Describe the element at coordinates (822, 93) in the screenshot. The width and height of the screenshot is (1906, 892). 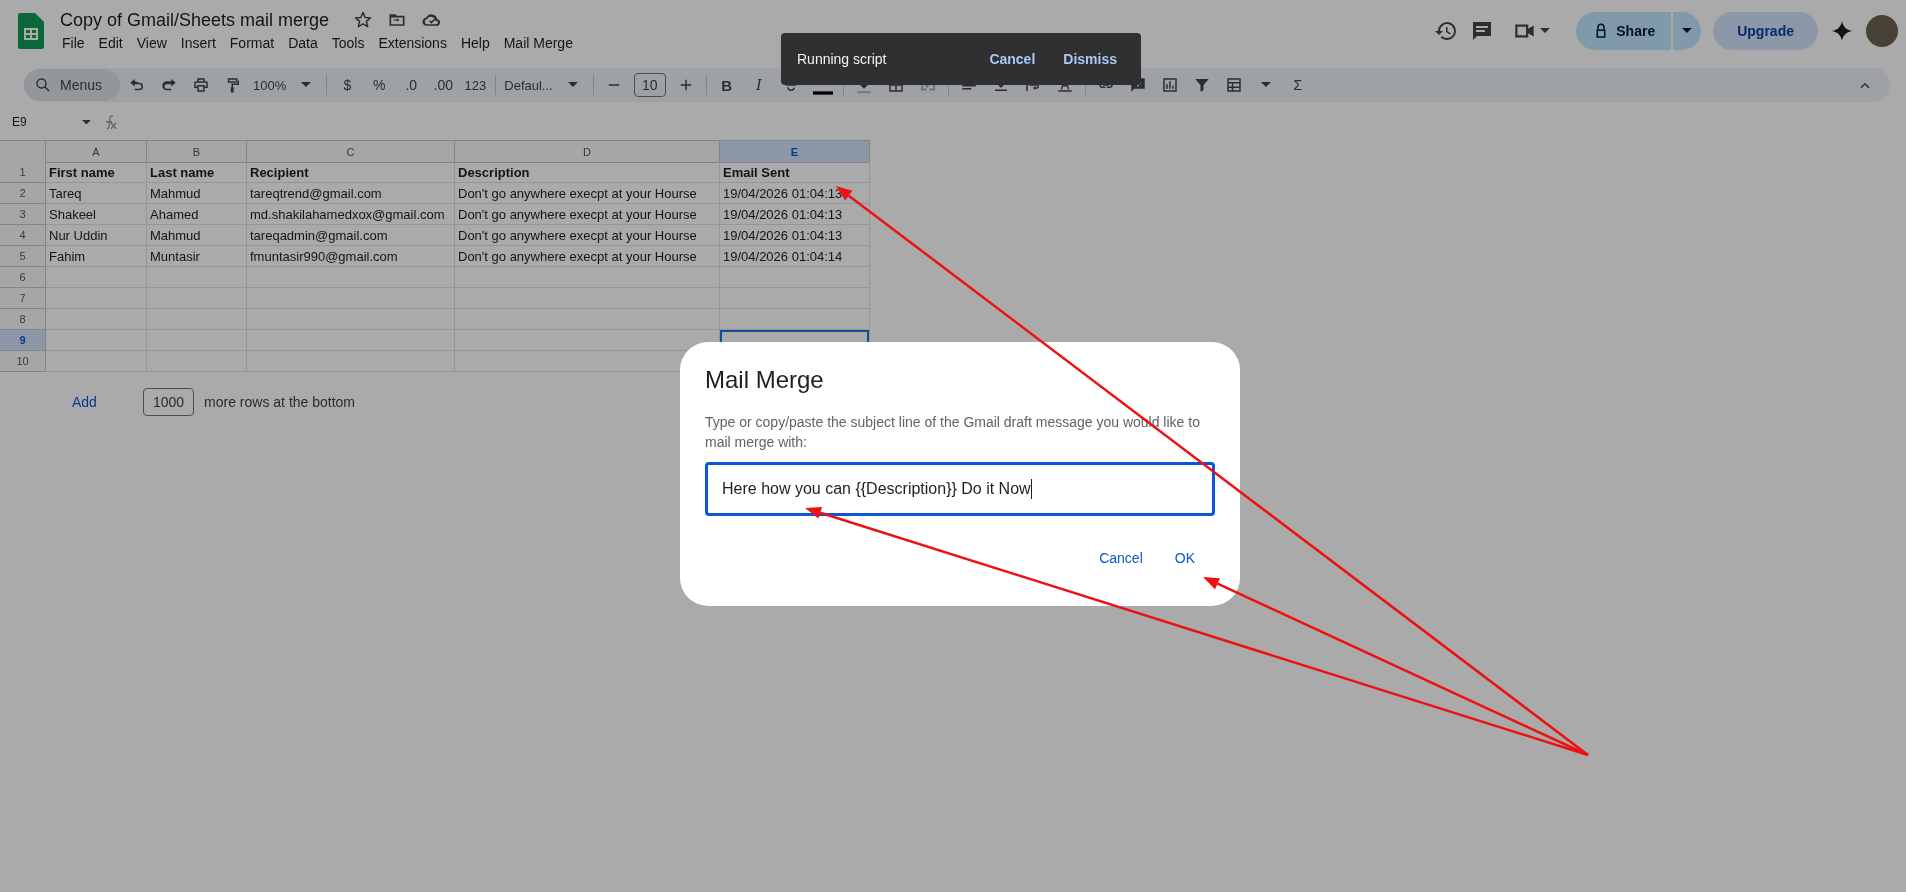
I see `text-color-bar-icon` at that location.